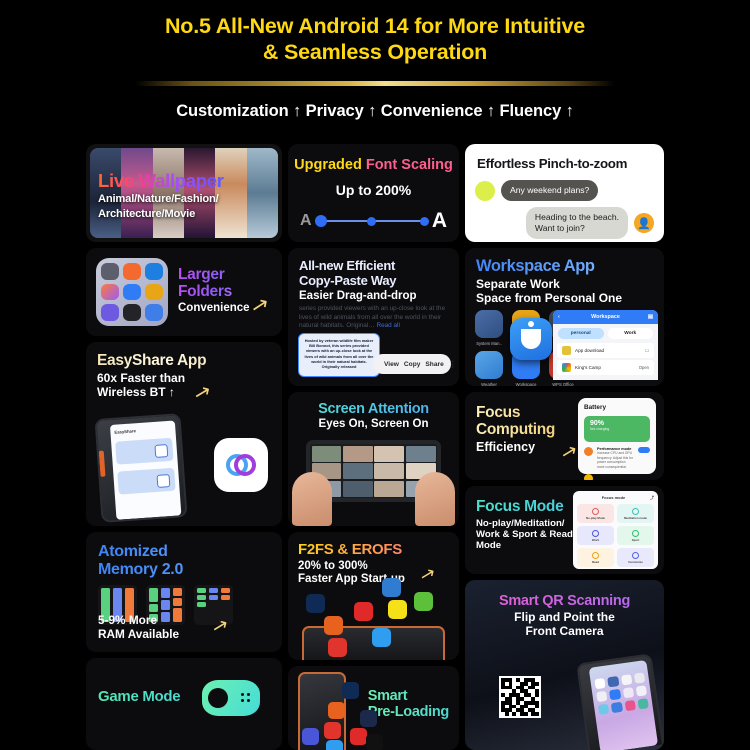 The image size is (750, 750). What do you see at coordinates (409, 165) in the screenshot?
I see `font-scaling-title-b: Font Scaling` at bounding box center [409, 165].